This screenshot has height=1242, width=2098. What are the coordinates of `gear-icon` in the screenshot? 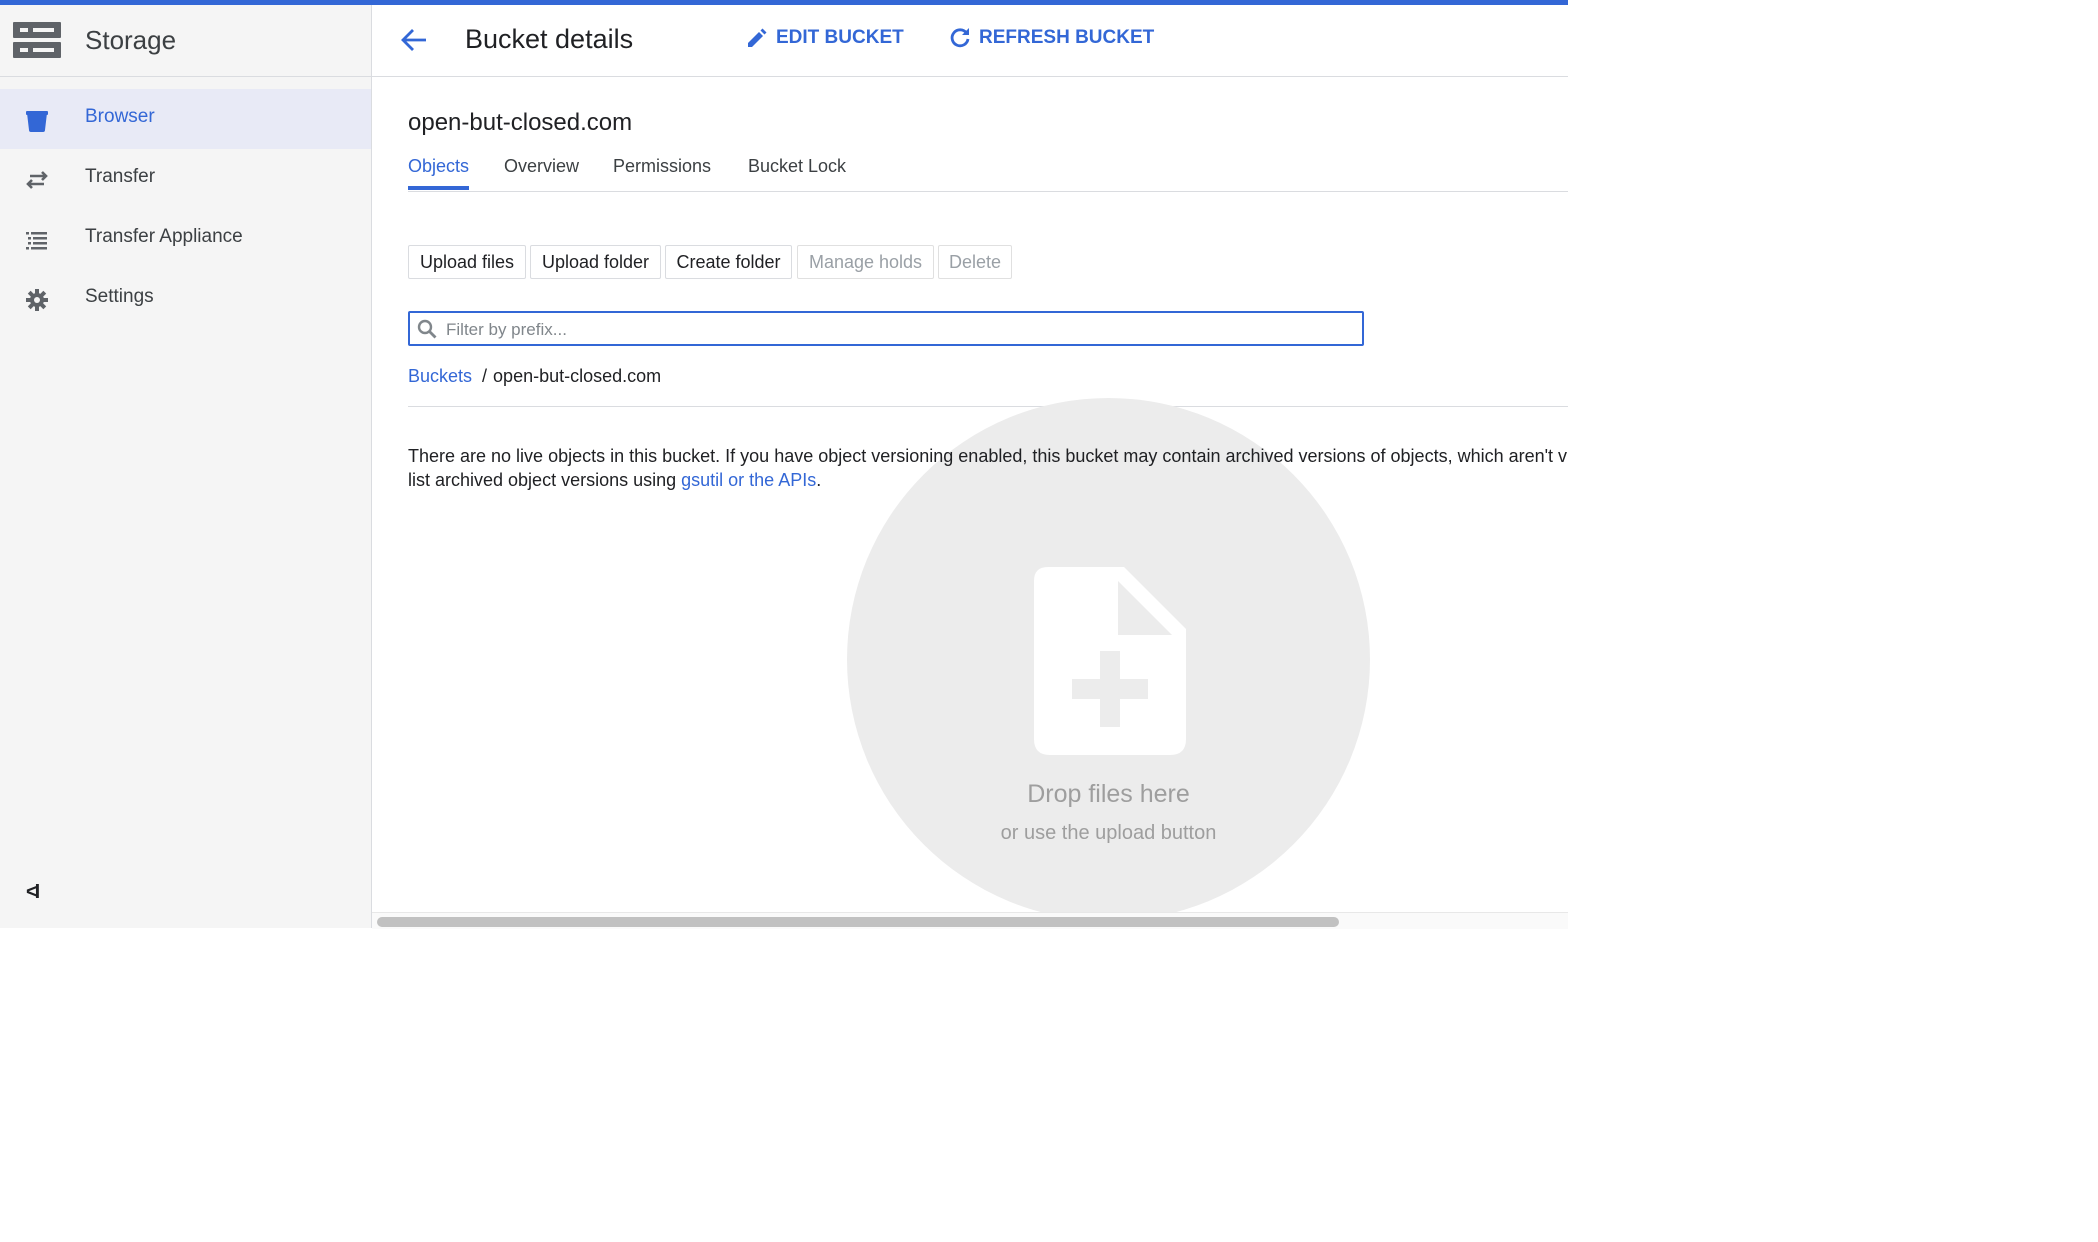 It's located at (37, 300).